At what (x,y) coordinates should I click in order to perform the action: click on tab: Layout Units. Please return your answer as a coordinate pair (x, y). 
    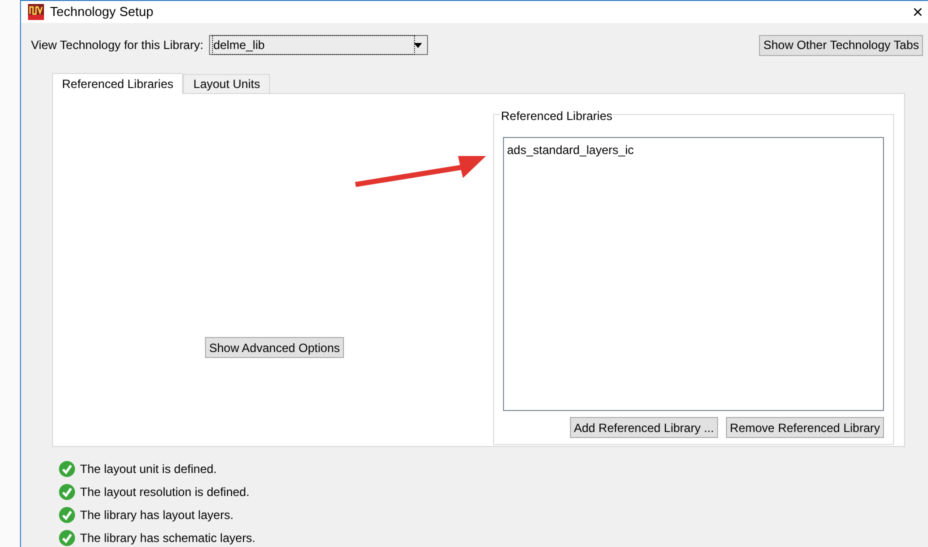
    Looking at the image, I should click on (226, 83).